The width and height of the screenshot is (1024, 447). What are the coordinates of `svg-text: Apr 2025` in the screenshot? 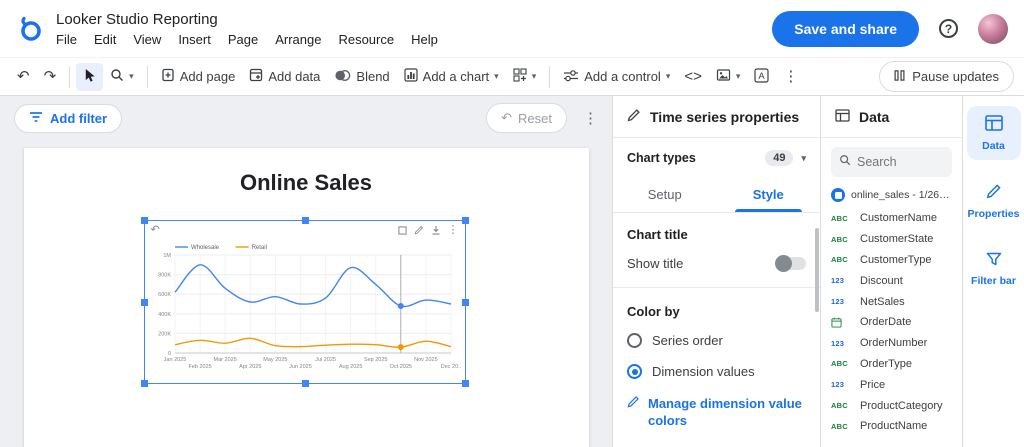 It's located at (250, 367).